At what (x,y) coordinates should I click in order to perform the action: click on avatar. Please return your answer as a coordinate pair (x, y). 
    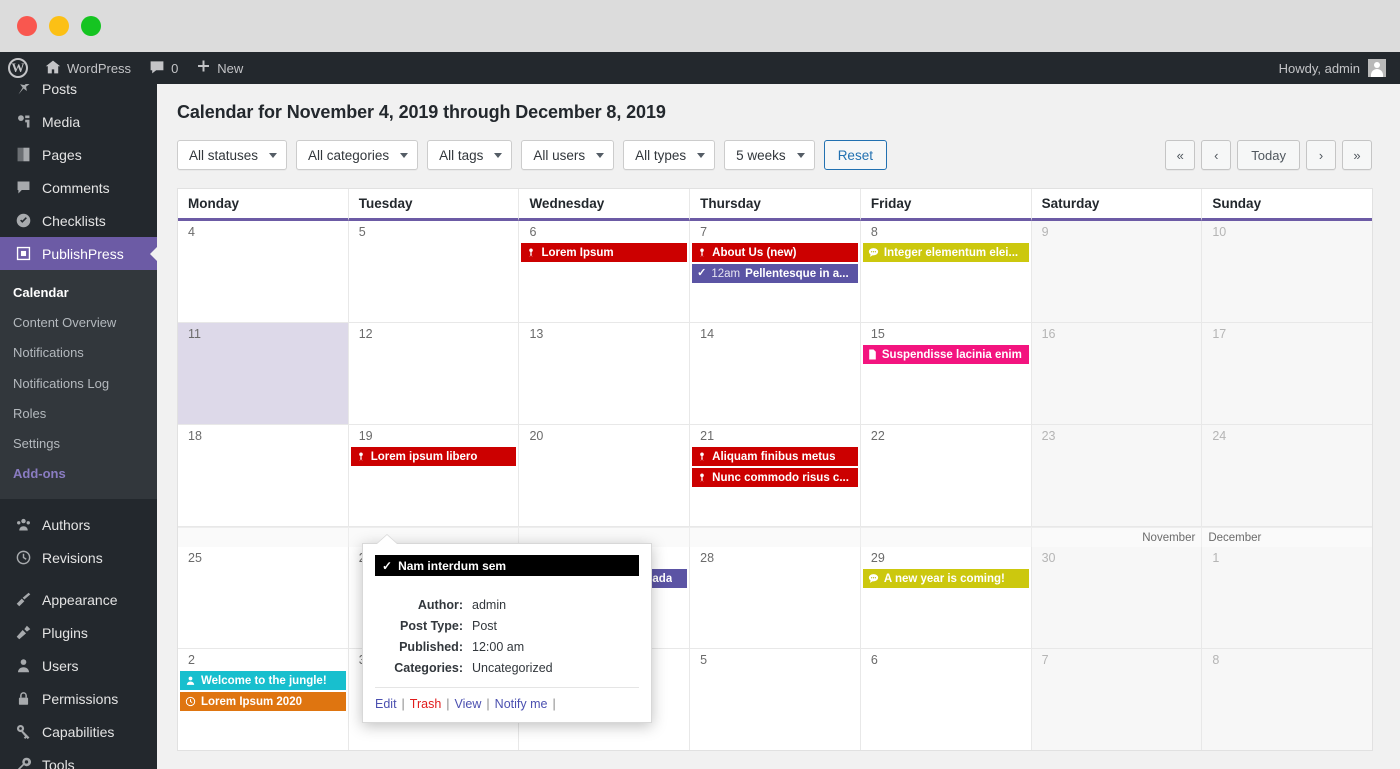
    Looking at the image, I should click on (1377, 68).